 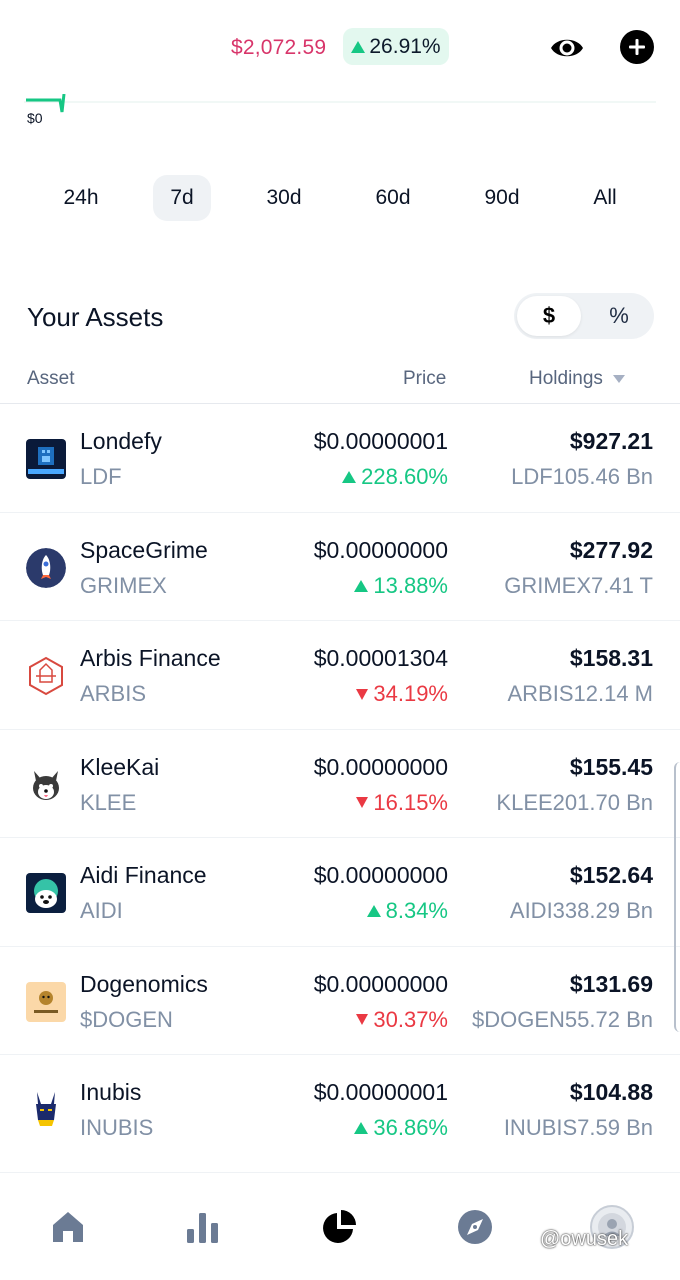 What do you see at coordinates (121, 441) in the screenshot?
I see `asset-name: Londefy` at bounding box center [121, 441].